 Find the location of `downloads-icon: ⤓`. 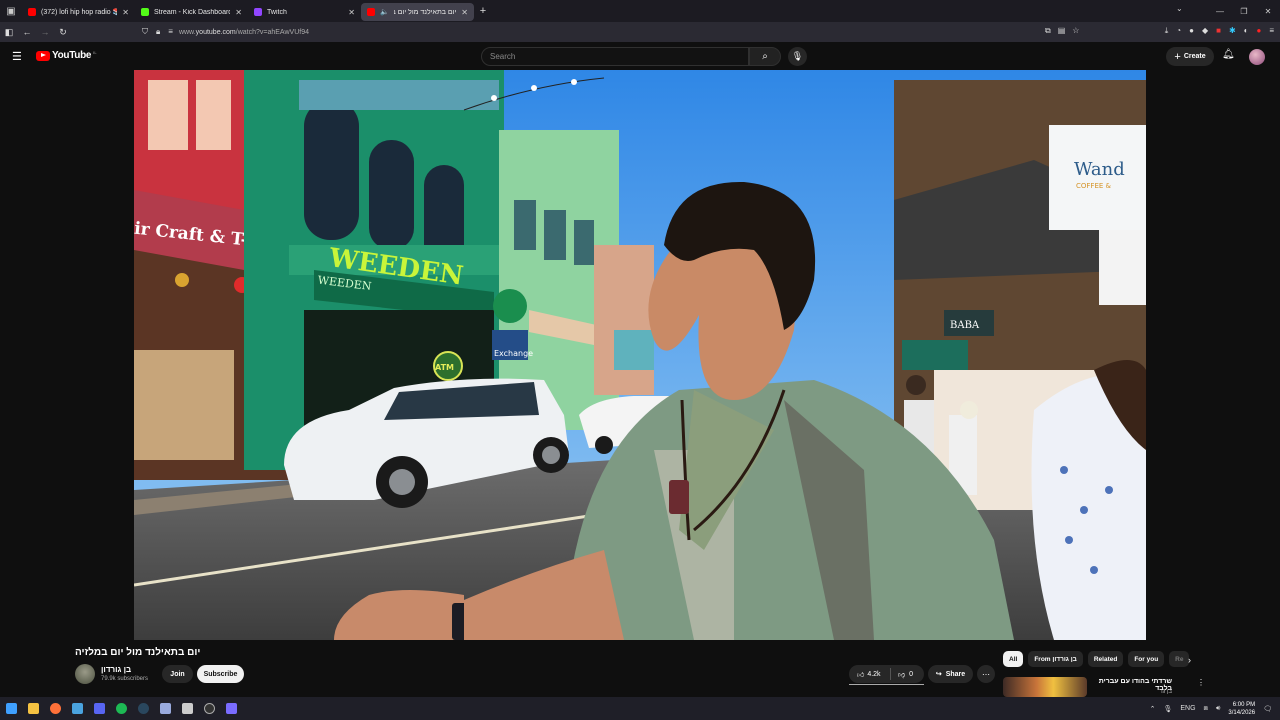

downloads-icon: ⤓ is located at coordinates (1167, 31).